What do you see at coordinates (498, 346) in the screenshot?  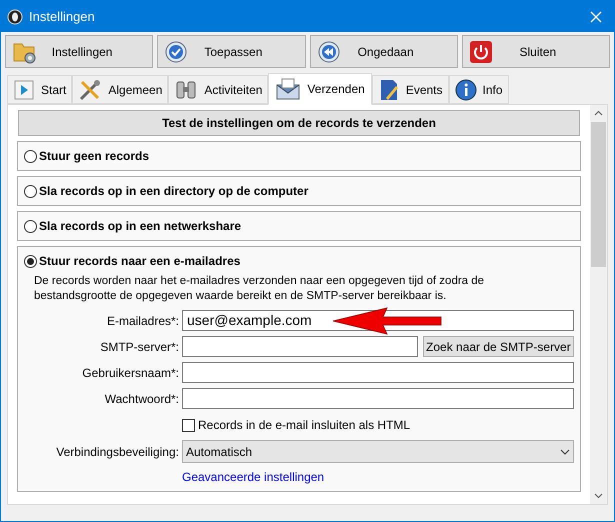 I see `search-server-button: Zoek naar de SMTP-server` at bounding box center [498, 346].